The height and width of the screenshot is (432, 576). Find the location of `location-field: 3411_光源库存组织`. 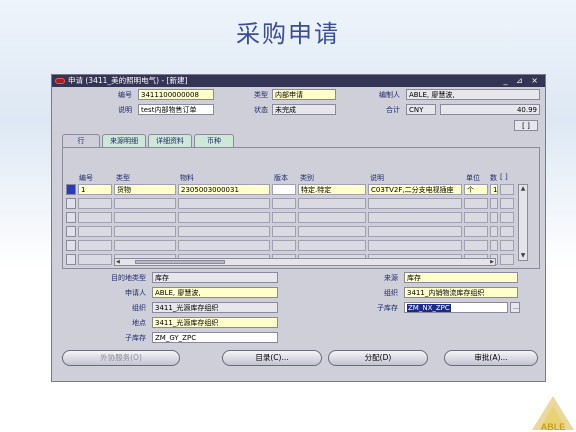

location-field: 3411_光源库存组织 is located at coordinates (215, 322).